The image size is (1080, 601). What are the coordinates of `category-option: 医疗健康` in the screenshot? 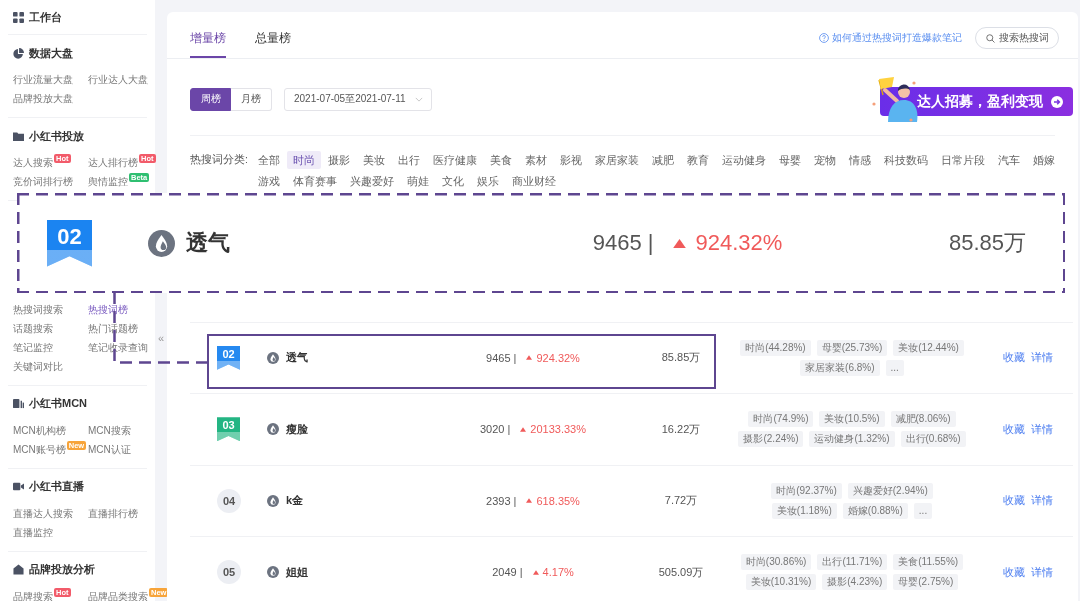 It's located at (455, 159).